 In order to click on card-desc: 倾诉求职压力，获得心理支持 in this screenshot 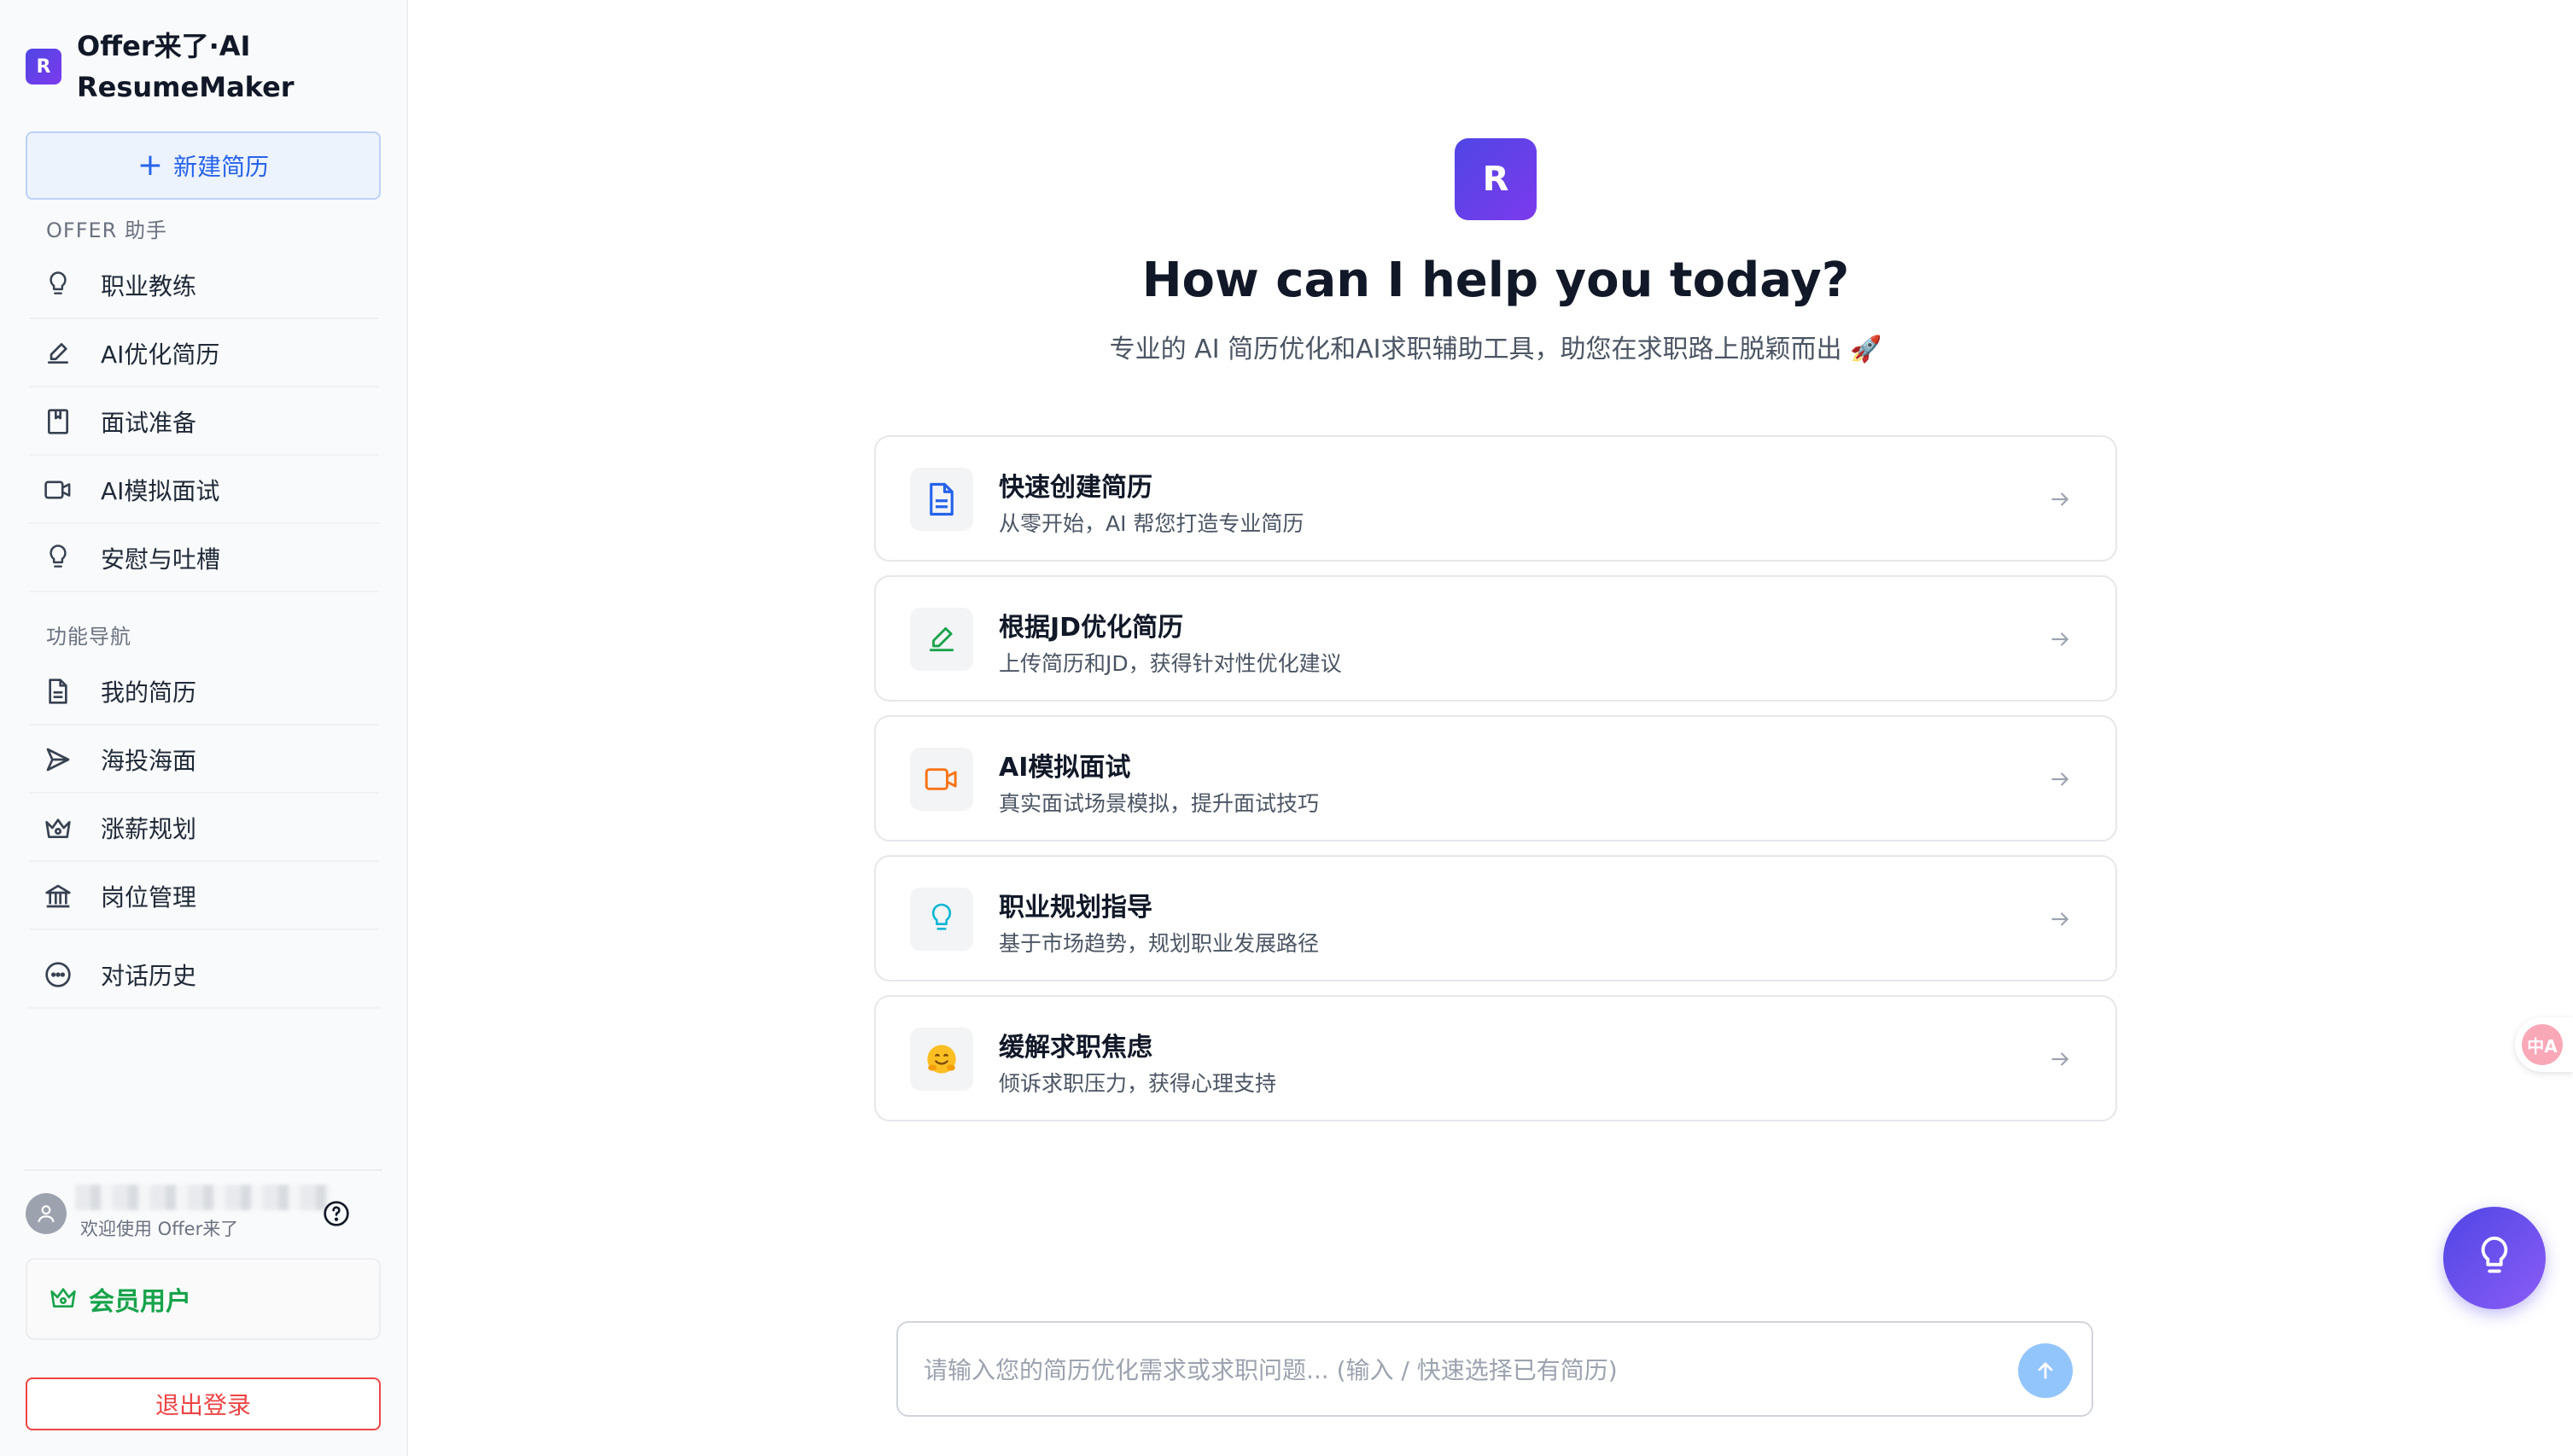, I will do `click(1138, 1083)`.